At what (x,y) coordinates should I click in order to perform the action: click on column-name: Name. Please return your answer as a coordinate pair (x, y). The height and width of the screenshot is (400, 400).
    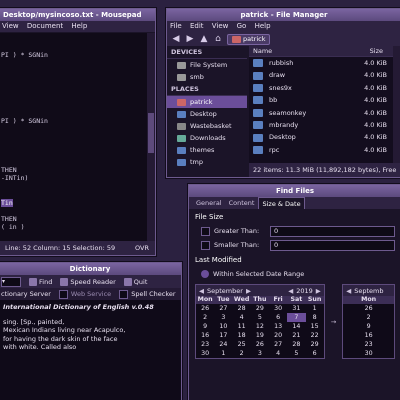
    Looking at the image, I should click on (262, 51).